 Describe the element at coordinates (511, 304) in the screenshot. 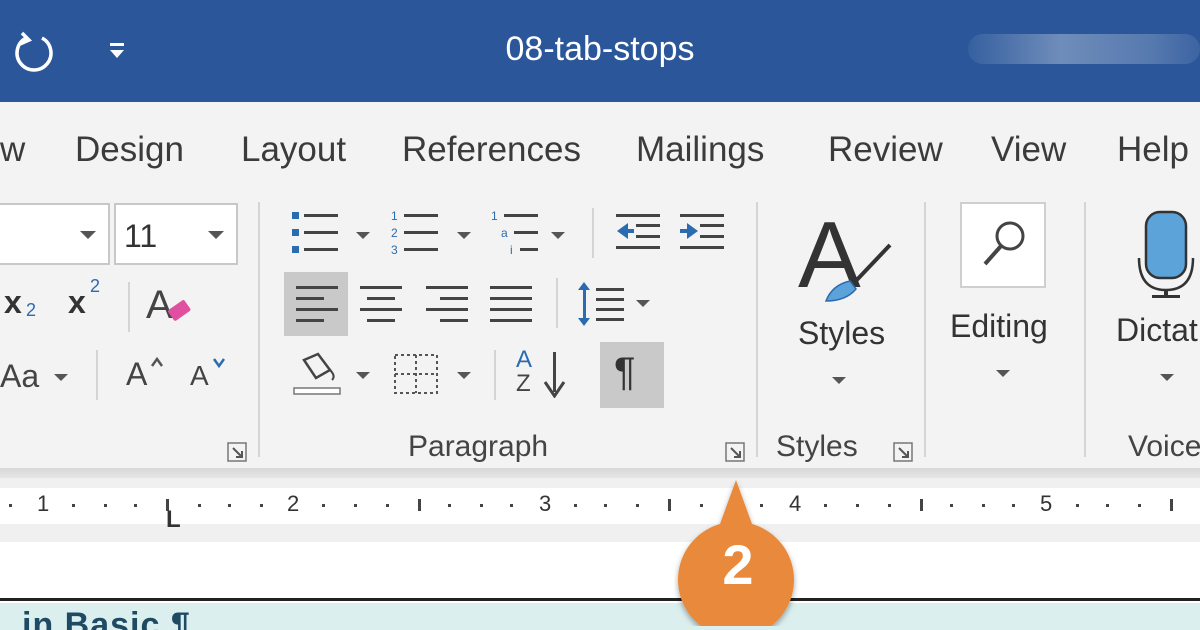

I see `justify-icon` at that location.